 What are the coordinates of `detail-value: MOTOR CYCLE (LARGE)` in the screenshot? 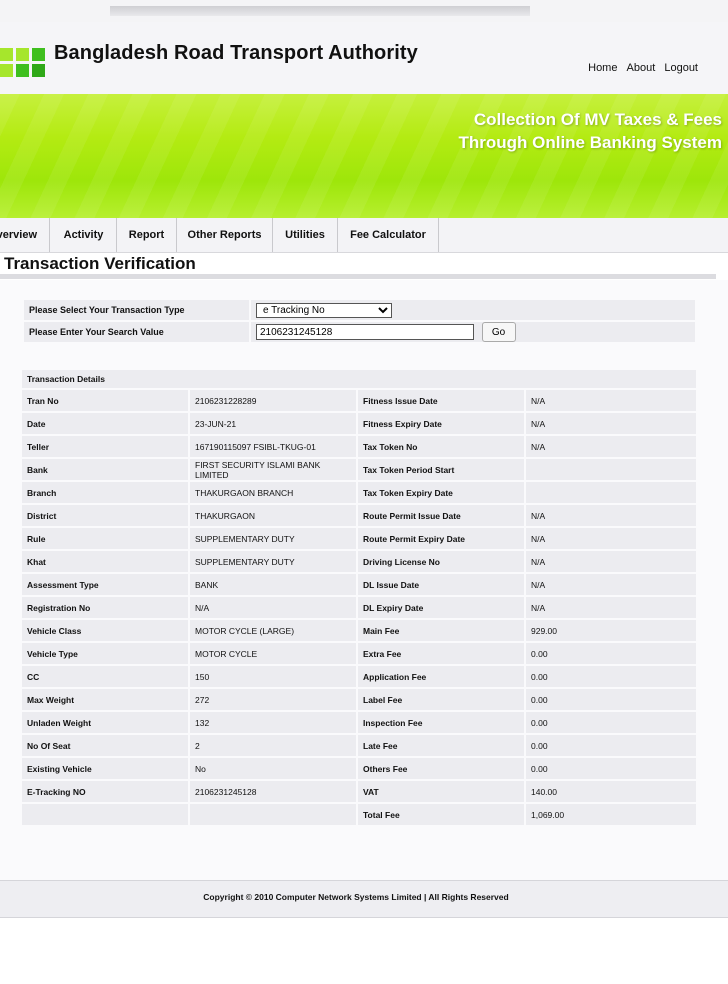 It's located at (273, 630).